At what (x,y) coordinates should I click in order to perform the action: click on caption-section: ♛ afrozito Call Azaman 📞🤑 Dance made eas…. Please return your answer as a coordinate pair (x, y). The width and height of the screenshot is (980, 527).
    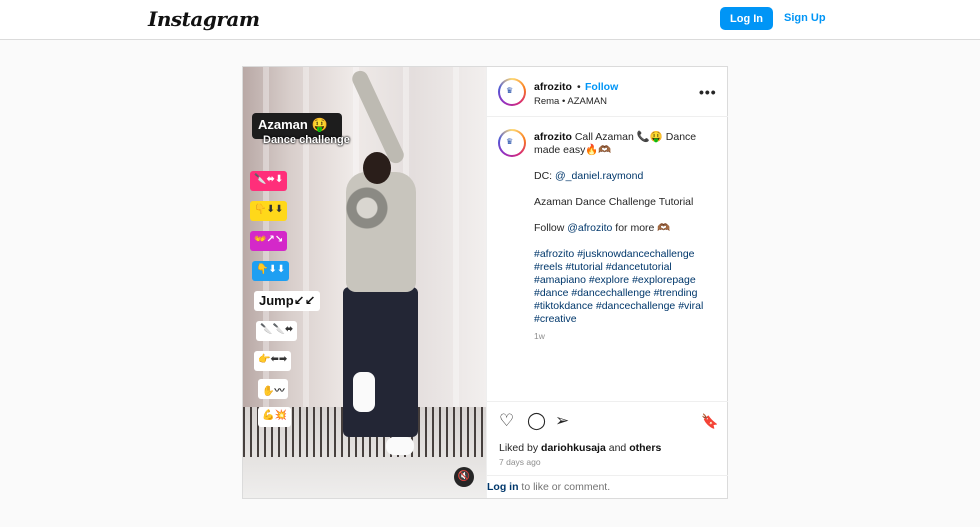
    Looking at the image, I should click on (607, 259).